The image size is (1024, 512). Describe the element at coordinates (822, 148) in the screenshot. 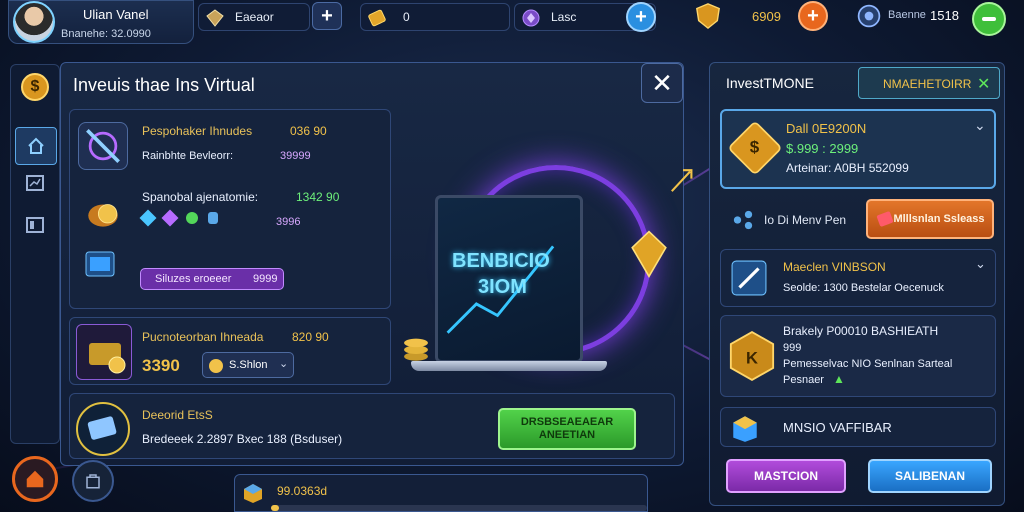

I see `featured-value: $.999 : 2999` at that location.